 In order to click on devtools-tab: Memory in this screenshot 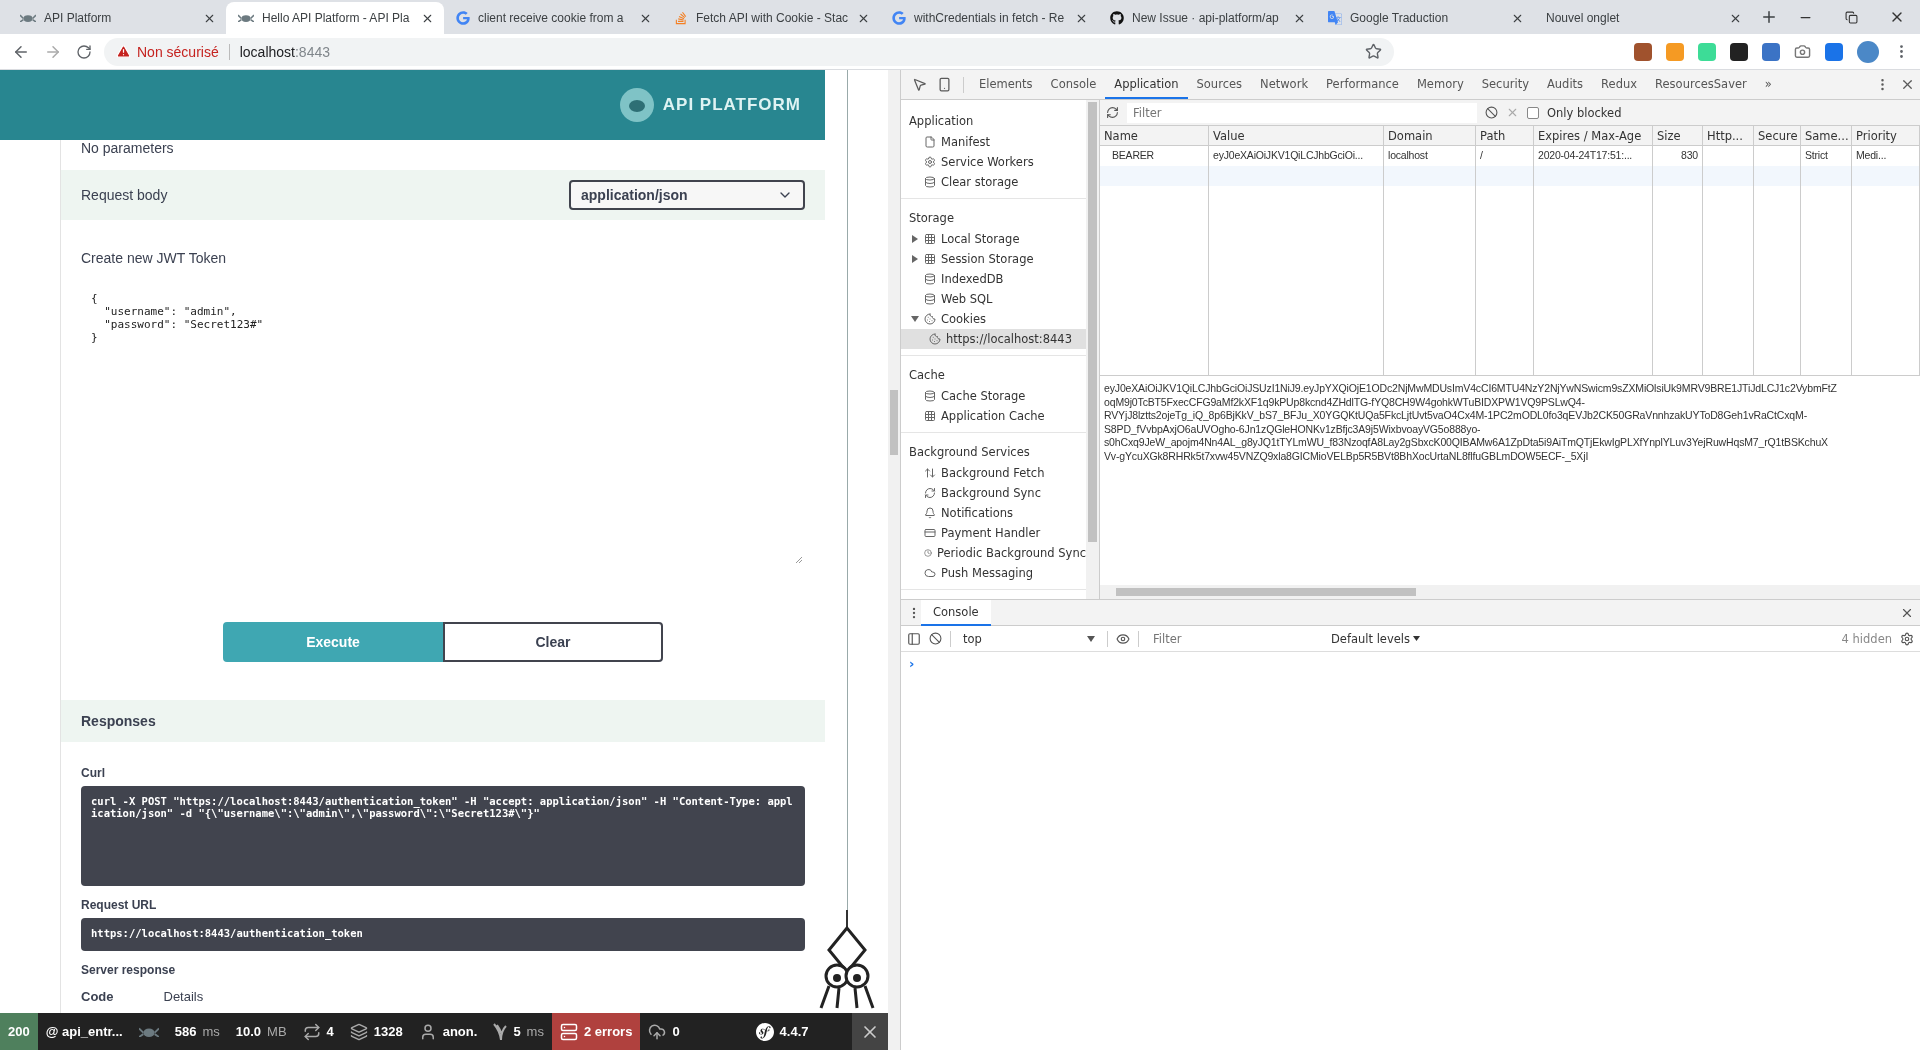, I will do `click(1440, 84)`.